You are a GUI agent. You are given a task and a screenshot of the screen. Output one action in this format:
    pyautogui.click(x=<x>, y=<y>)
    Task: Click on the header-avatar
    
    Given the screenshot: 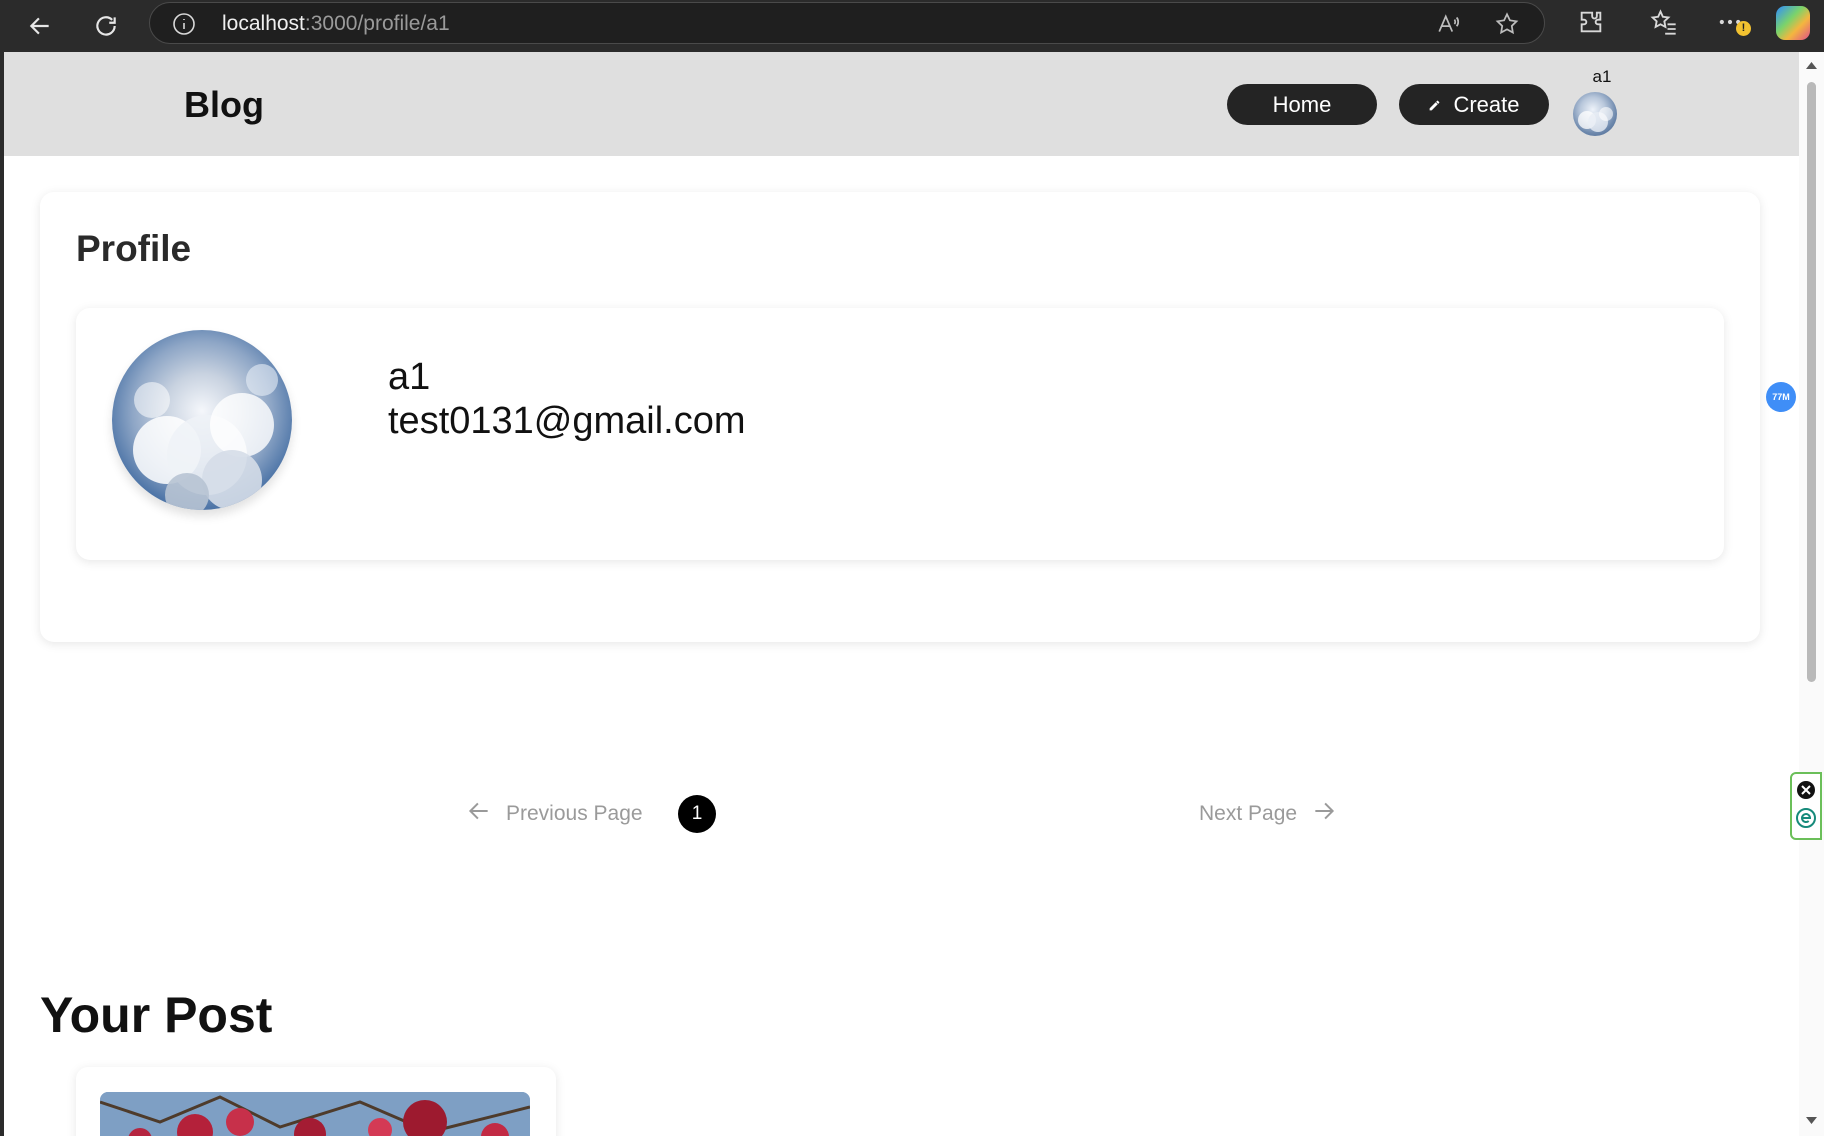 What is the action you would take?
    pyautogui.click(x=1595, y=114)
    